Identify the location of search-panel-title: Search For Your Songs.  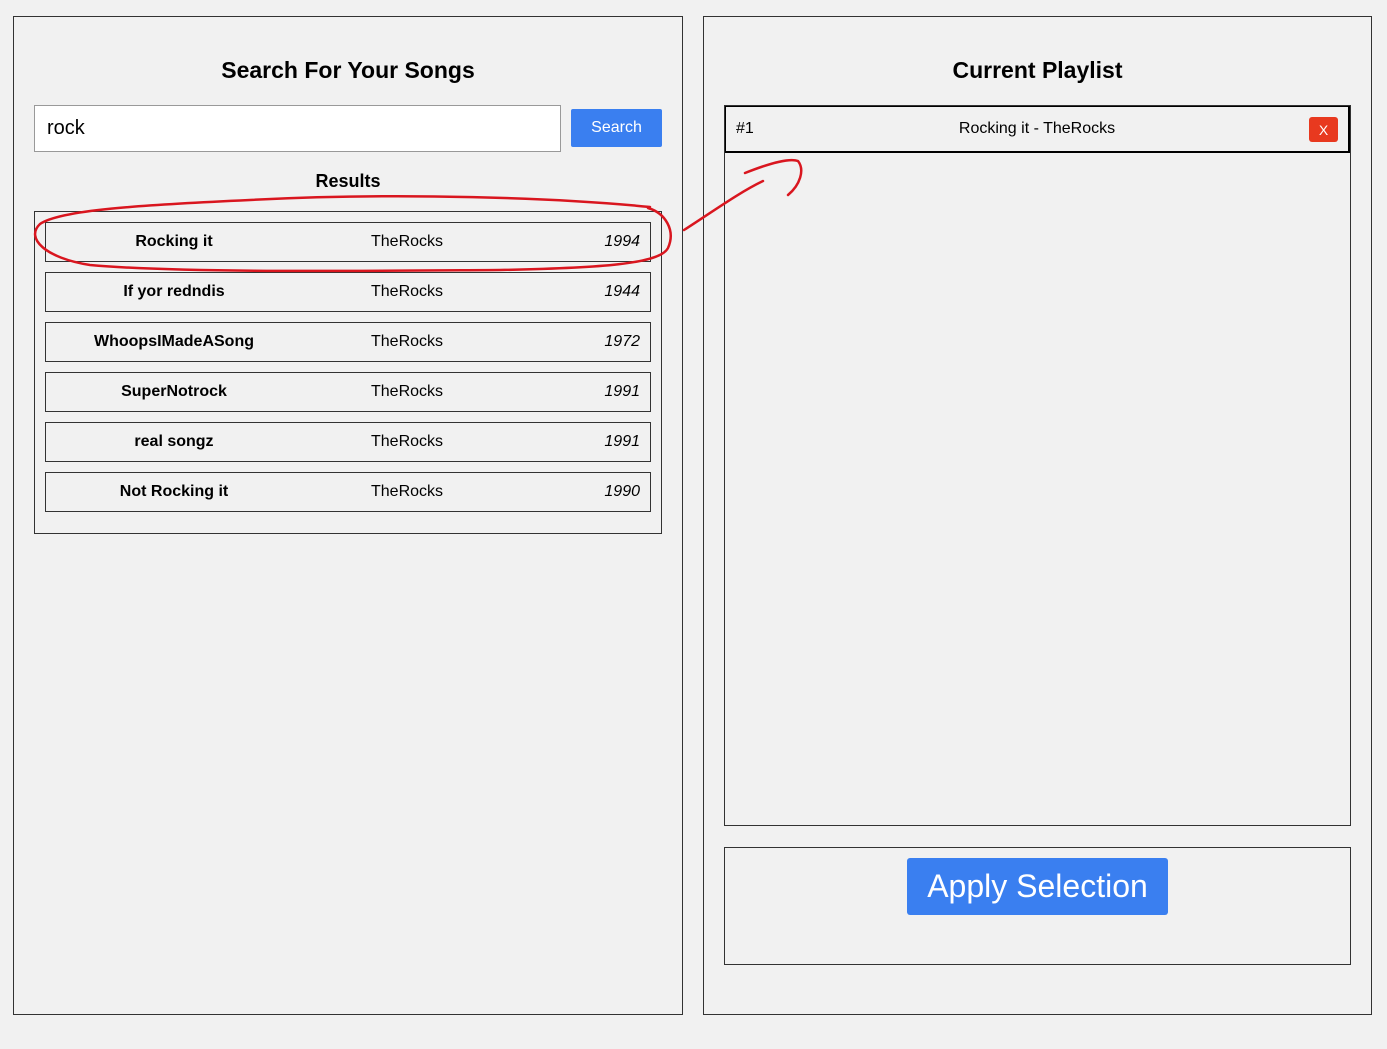
(348, 70).